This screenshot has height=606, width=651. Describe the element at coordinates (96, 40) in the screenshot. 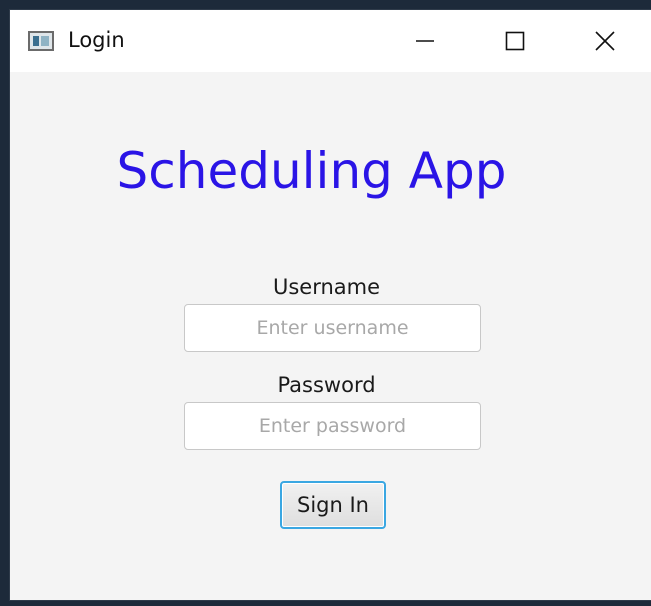

I see `window-title: Login` at that location.